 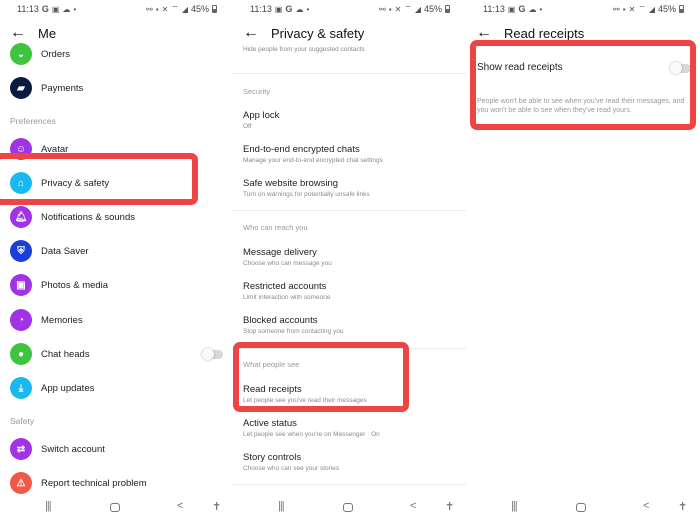 What do you see at coordinates (116, 88) in the screenshot?
I see `menu-item-payments: ▰ Payments` at bounding box center [116, 88].